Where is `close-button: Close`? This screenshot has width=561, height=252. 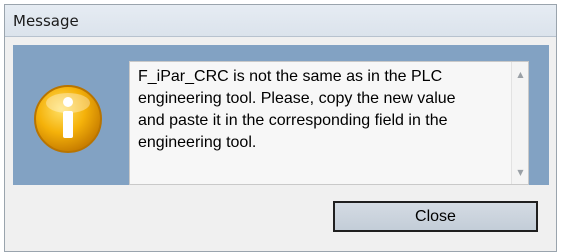
close-button: Close is located at coordinates (435, 216).